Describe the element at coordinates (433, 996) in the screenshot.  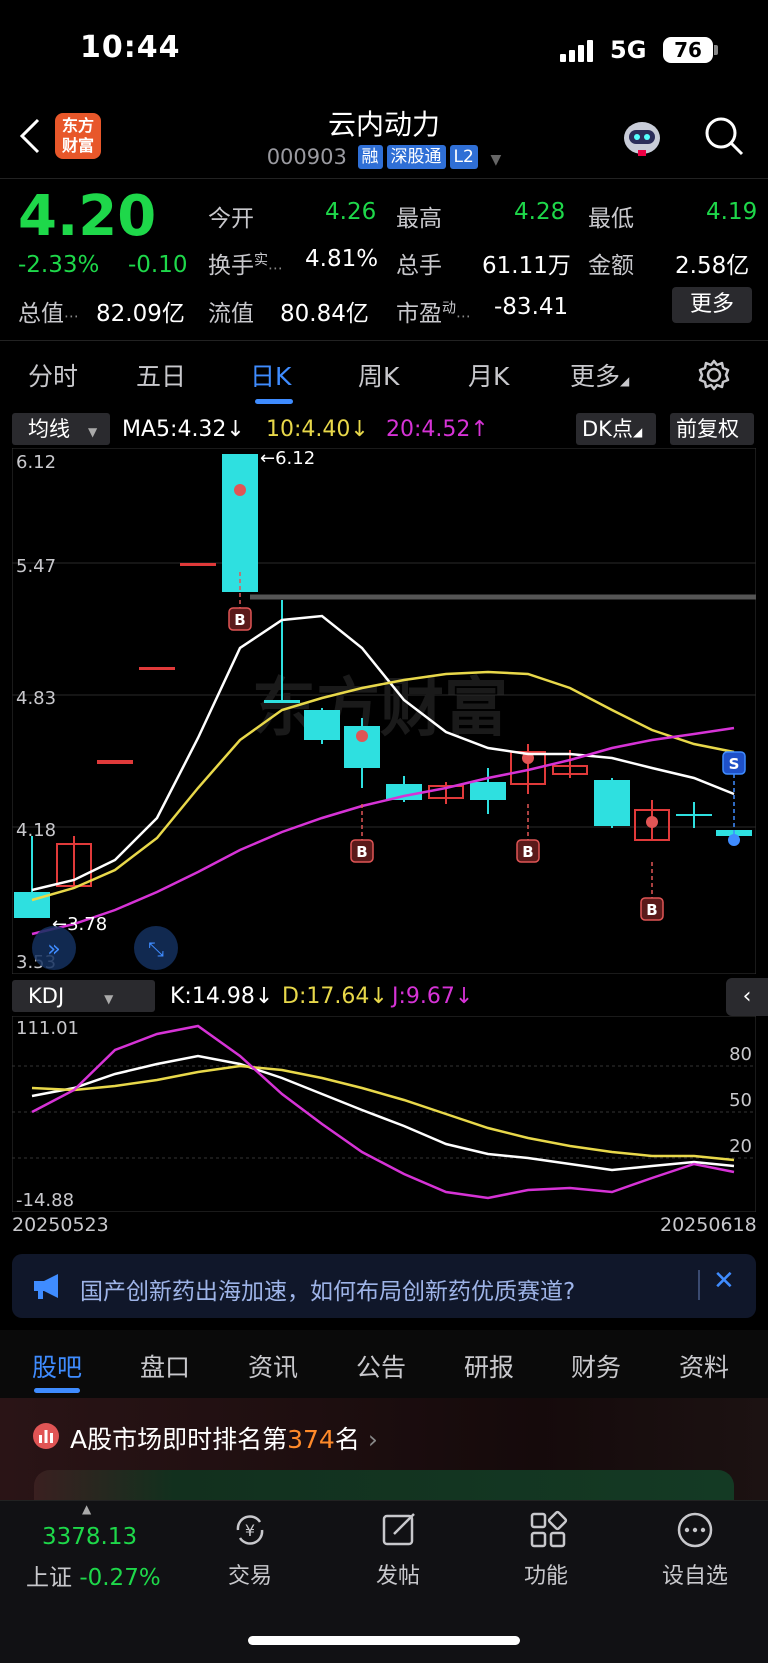
I see `kdj-j-value: J:9.67↓` at that location.